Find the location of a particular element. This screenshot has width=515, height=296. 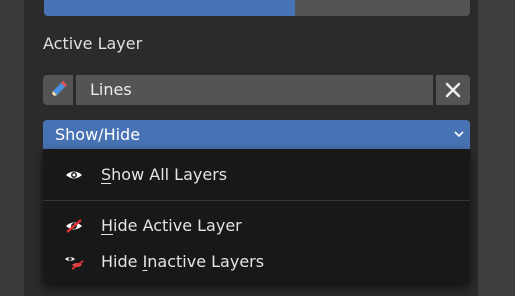

menu-item-label: Hide Inactive Layers is located at coordinates (183, 261).